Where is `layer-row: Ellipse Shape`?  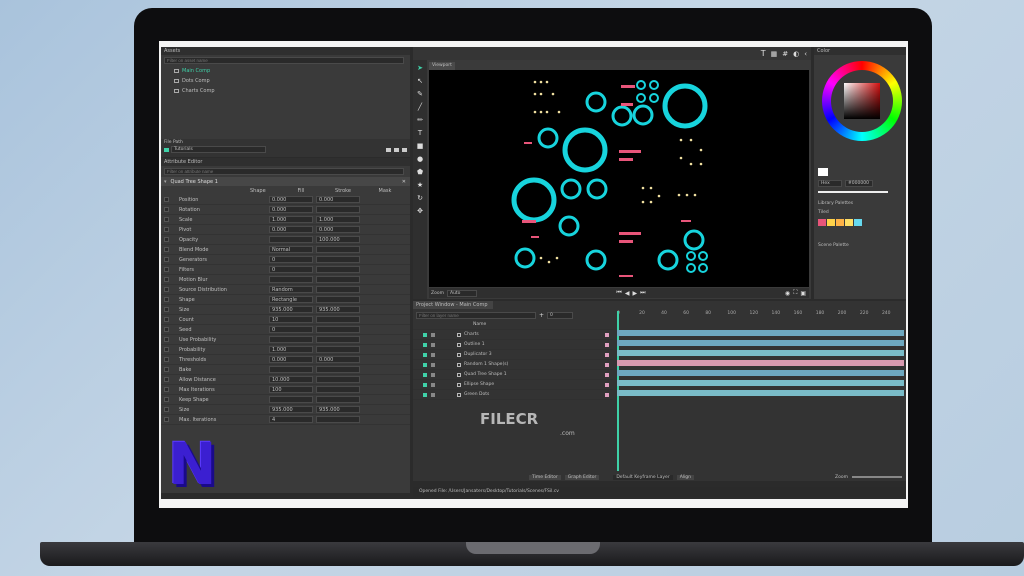 layer-row: Ellipse Shape is located at coordinates (513, 385).